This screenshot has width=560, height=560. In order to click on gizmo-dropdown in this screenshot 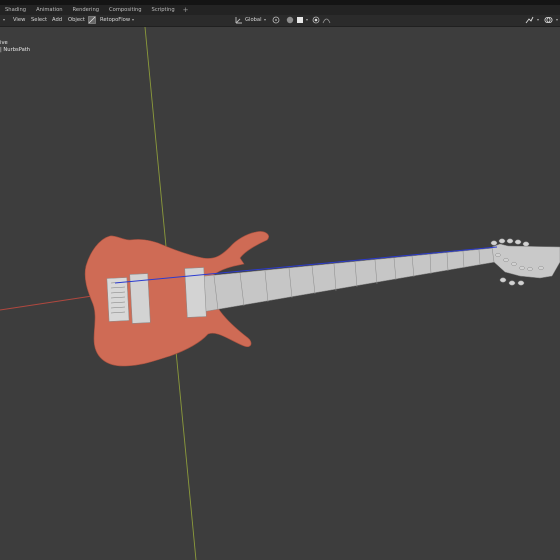, I will do `click(537, 20)`.